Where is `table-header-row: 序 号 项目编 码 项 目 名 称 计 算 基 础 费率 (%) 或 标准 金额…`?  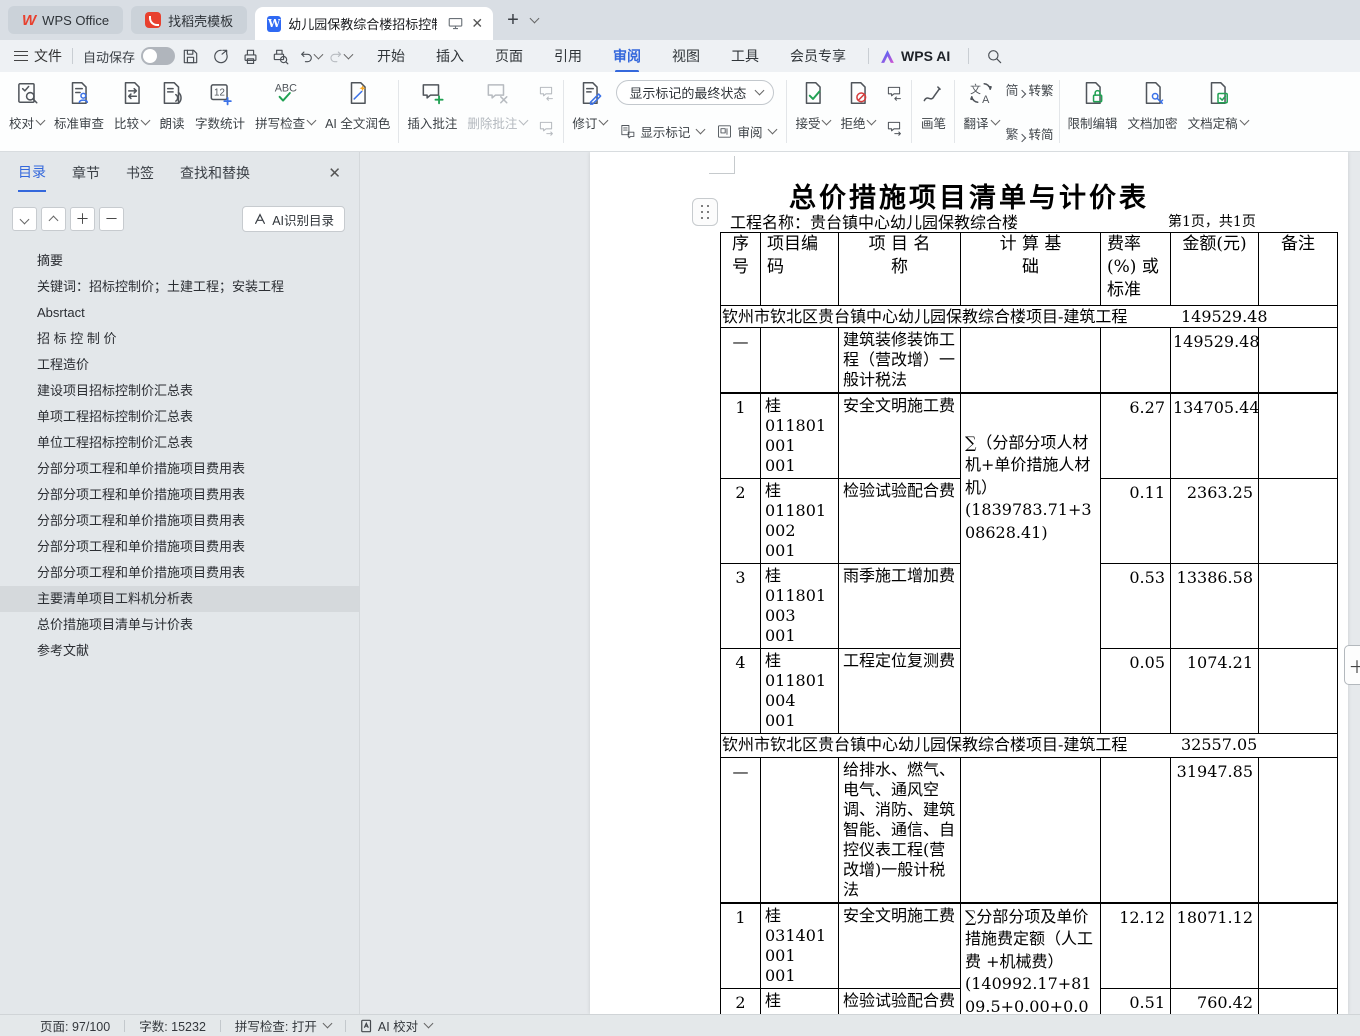 table-header-row: 序 号 项目编 码 项 目 名 称 计 算 基 础 费率 (%) 或 标准 金额… is located at coordinates (1029, 269).